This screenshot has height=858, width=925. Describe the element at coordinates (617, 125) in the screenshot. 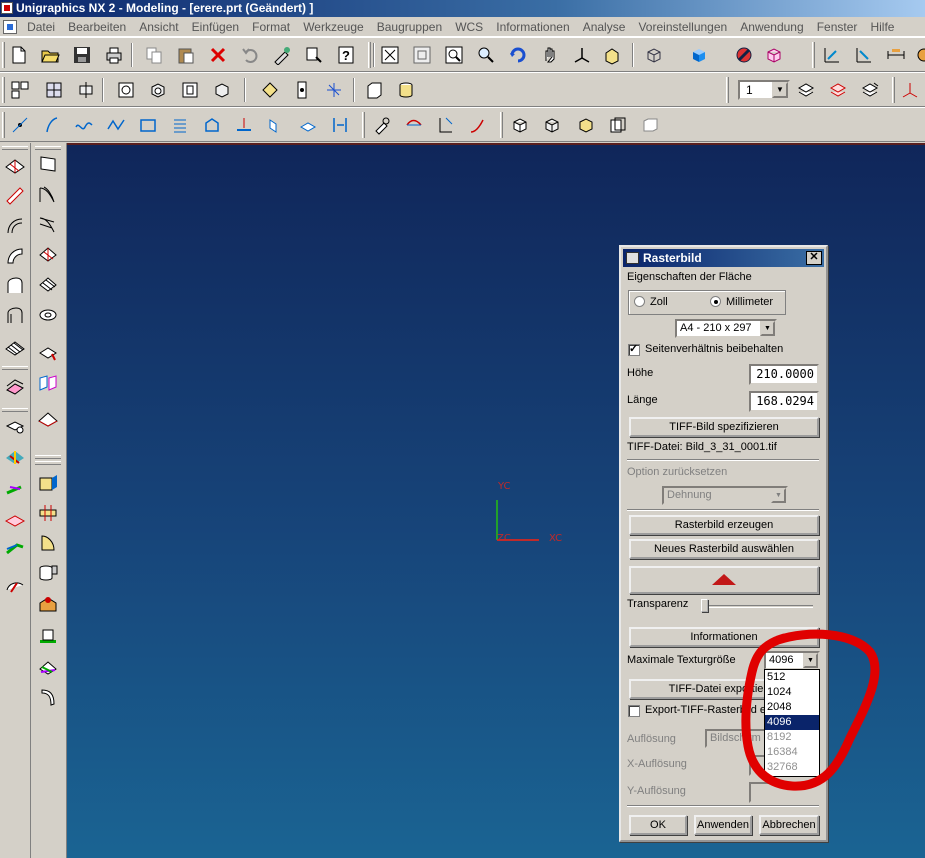

I see `shell-icon` at that location.